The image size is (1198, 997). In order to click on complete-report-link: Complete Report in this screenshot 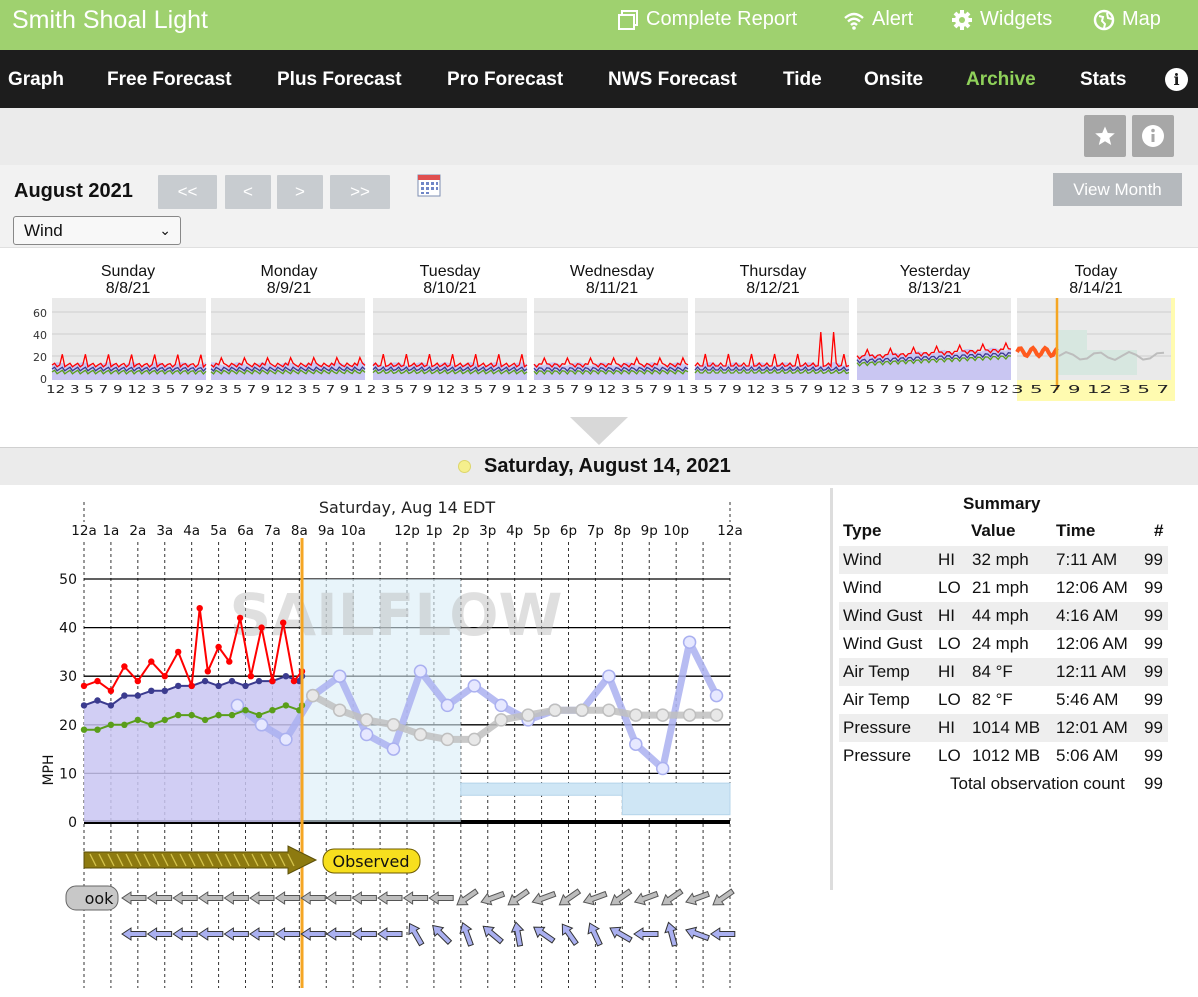, I will do `click(707, 19)`.